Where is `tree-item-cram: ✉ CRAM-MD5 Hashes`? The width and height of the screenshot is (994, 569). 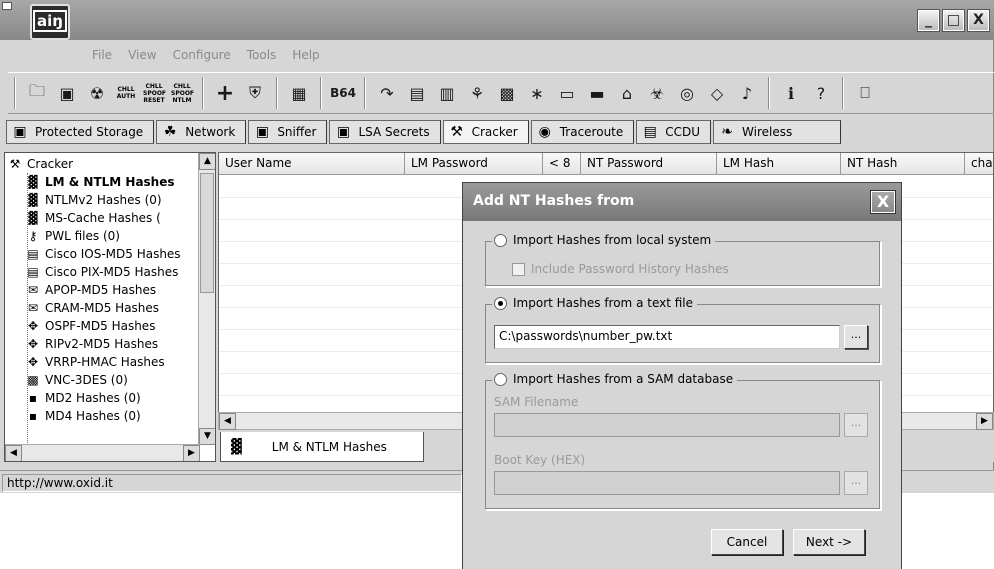 tree-item-cram: ✉ CRAM-MD5 Hashes is located at coordinates (92, 308).